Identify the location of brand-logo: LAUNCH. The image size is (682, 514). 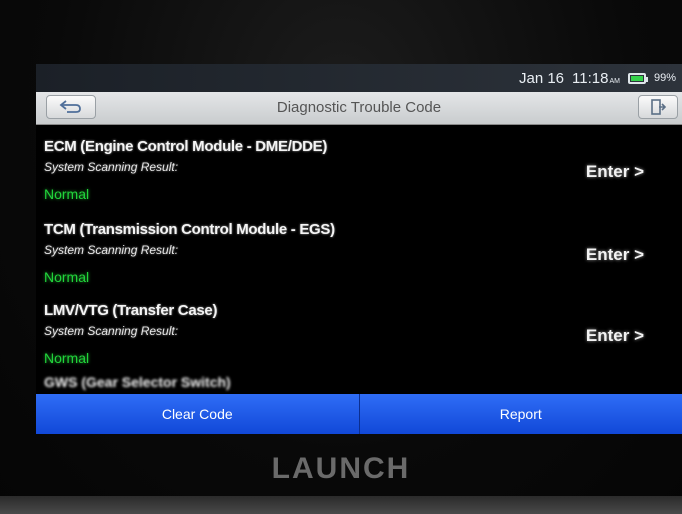
(341, 468).